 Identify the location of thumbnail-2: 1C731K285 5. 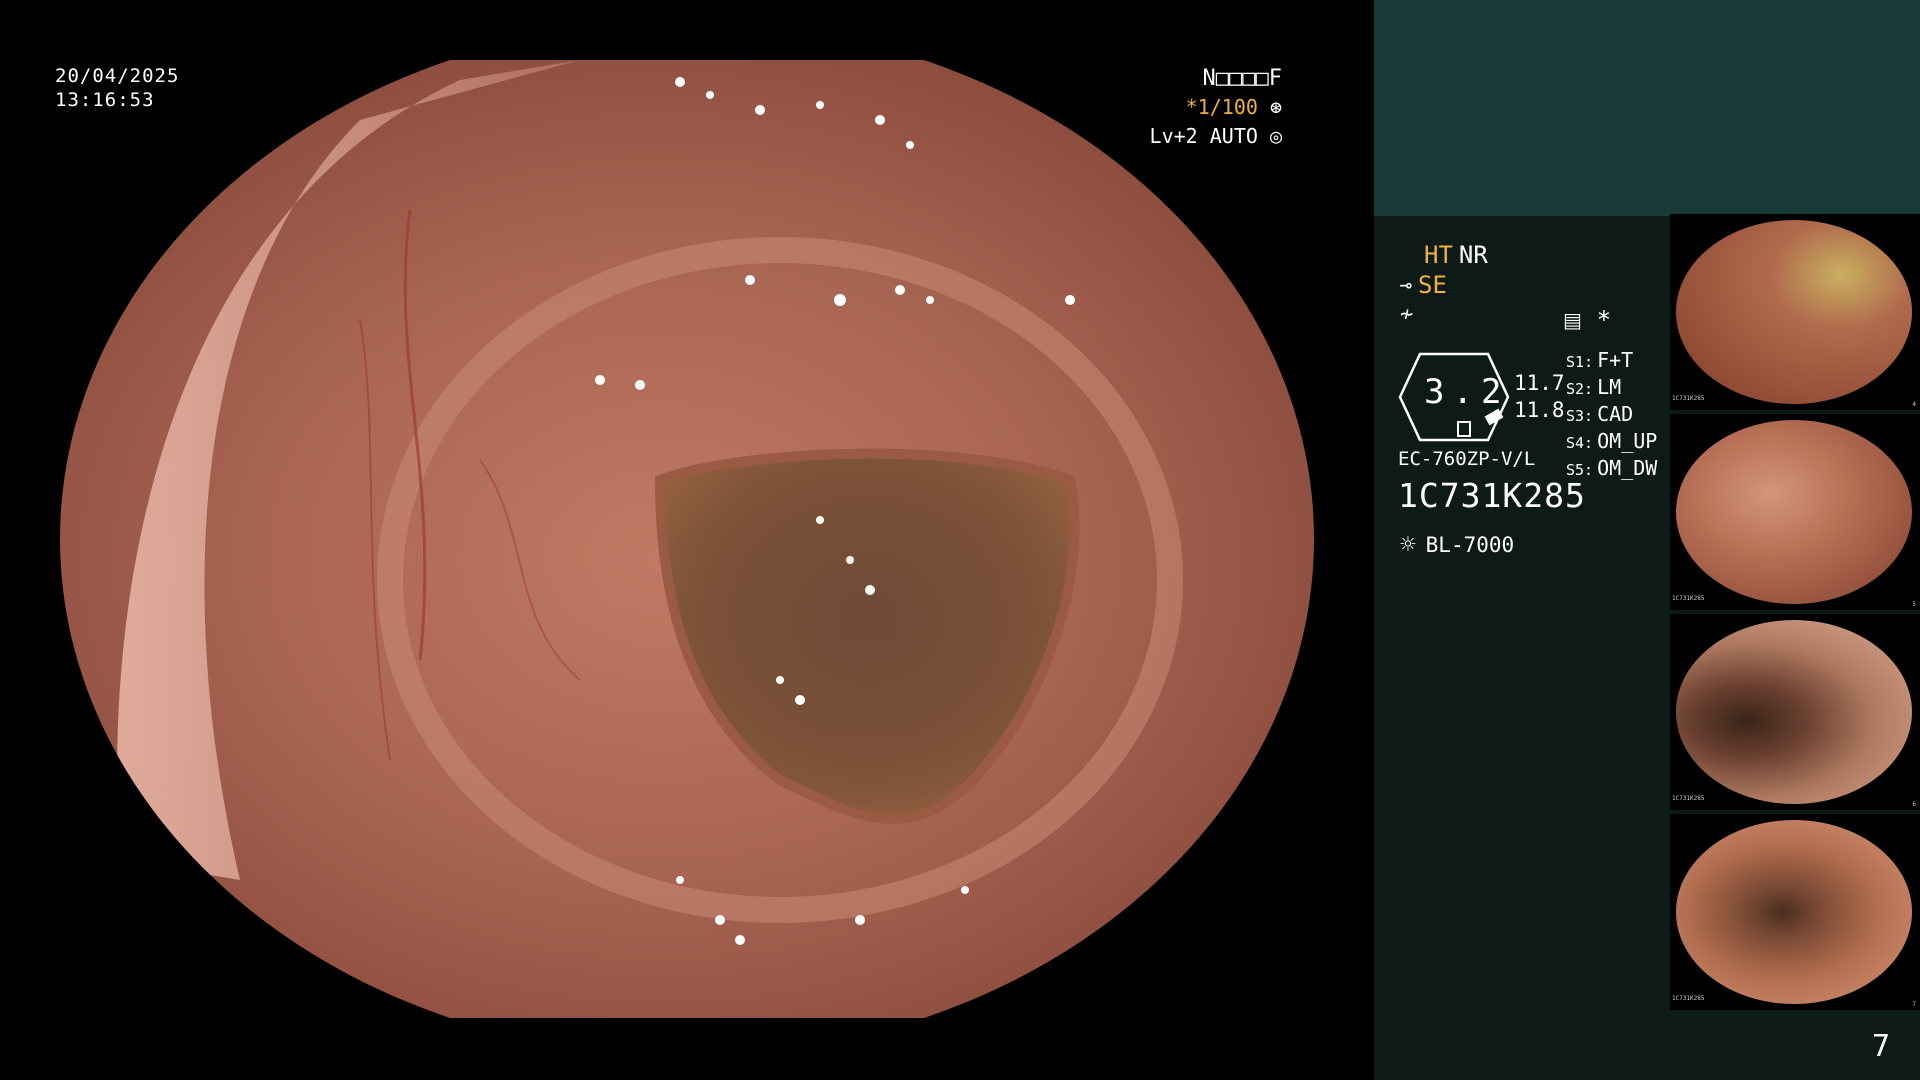
(1795, 512).